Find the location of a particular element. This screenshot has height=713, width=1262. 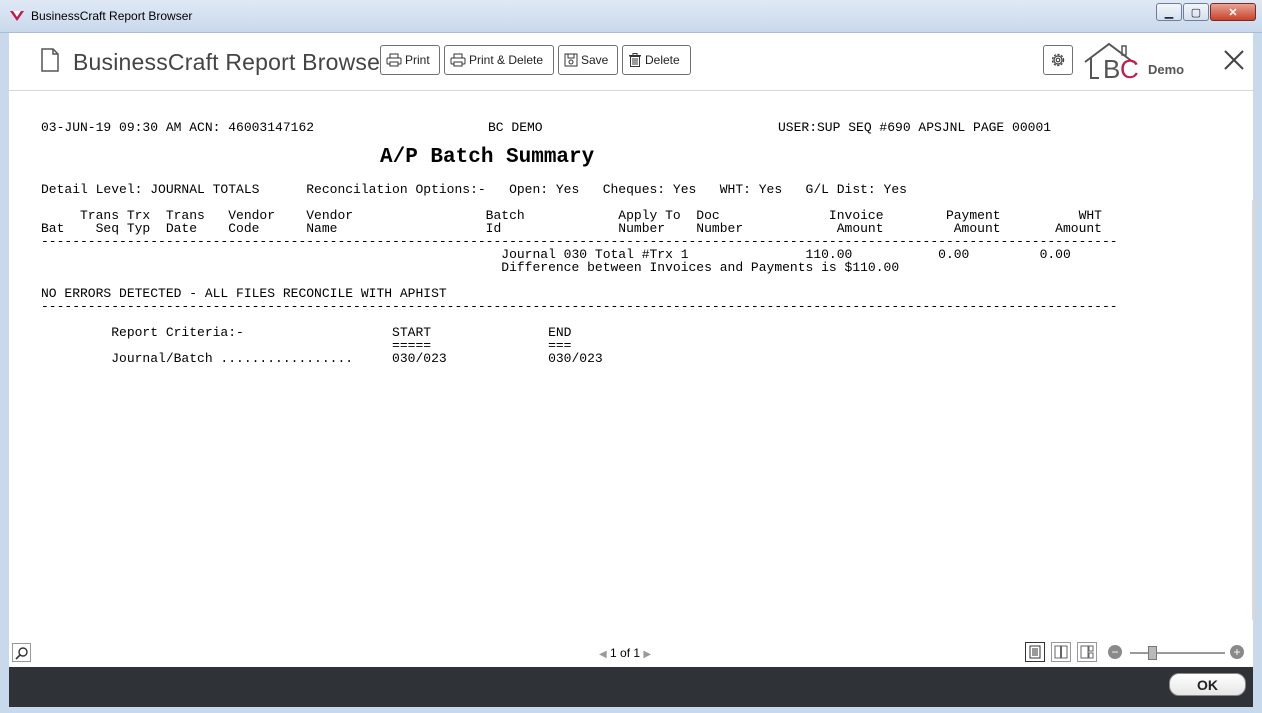

zoom-slider-thumb is located at coordinates (1152, 653).